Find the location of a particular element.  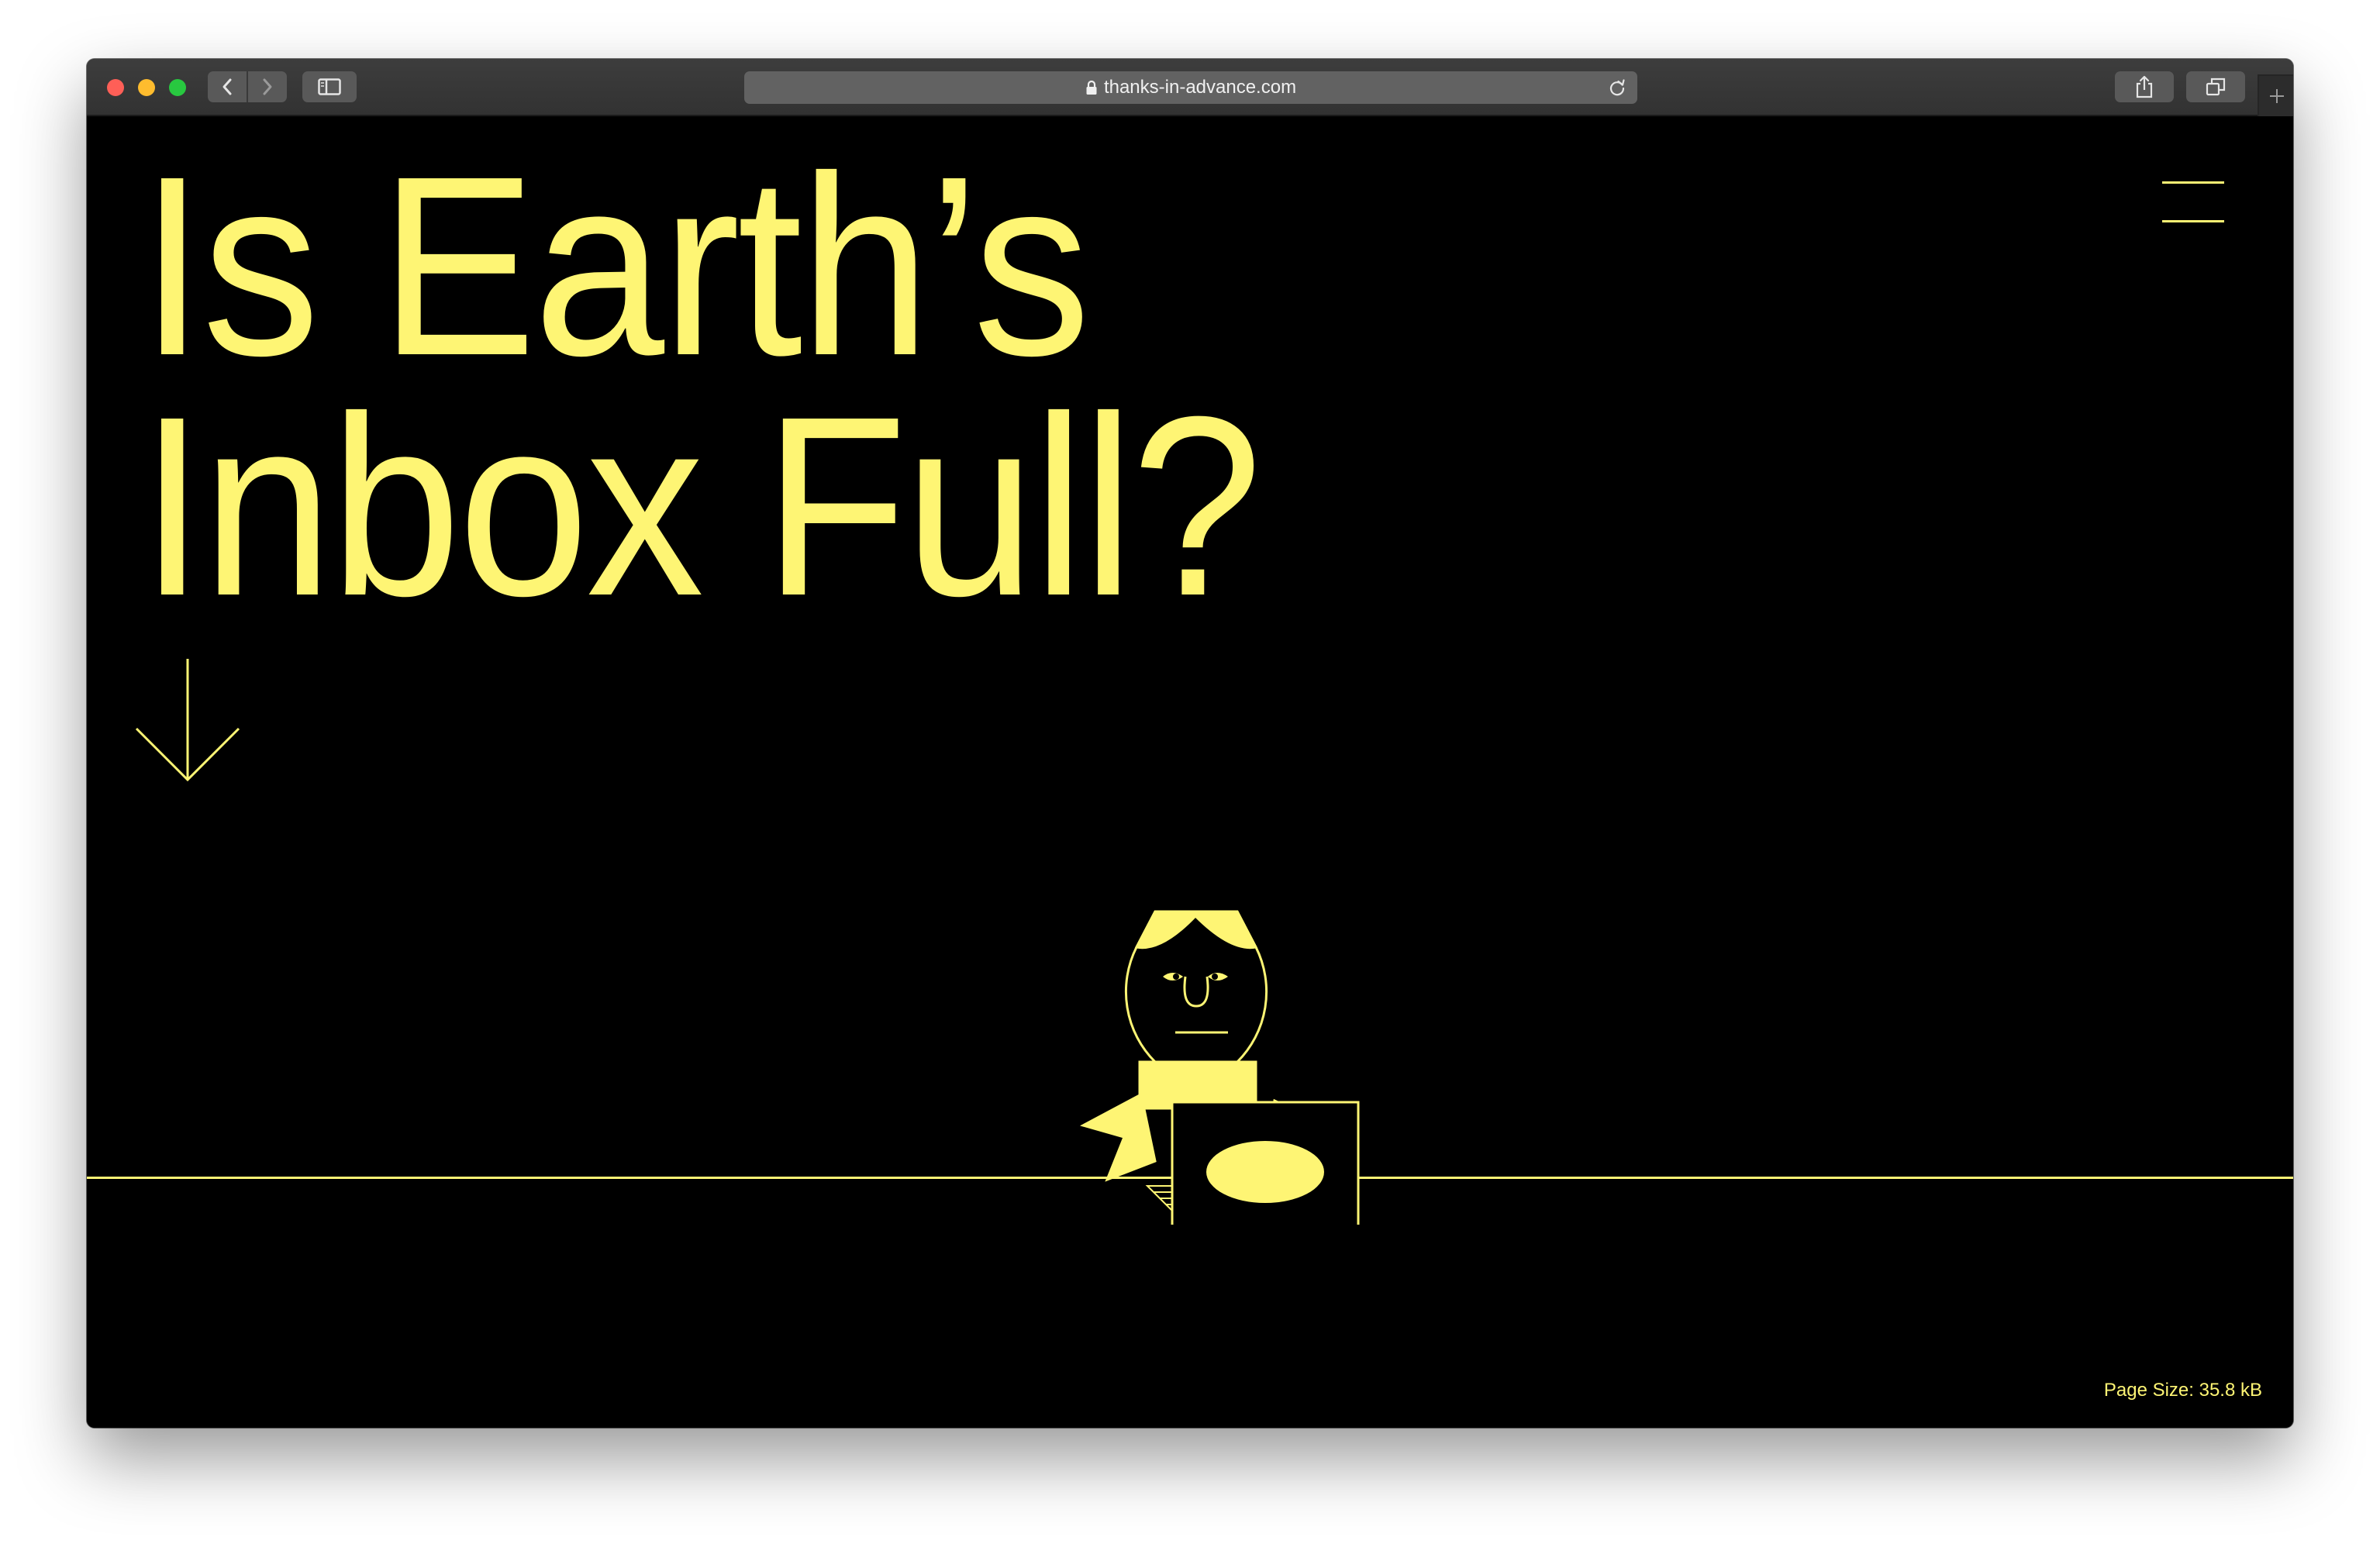

sidebar-icon is located at coordinates (329, 86).